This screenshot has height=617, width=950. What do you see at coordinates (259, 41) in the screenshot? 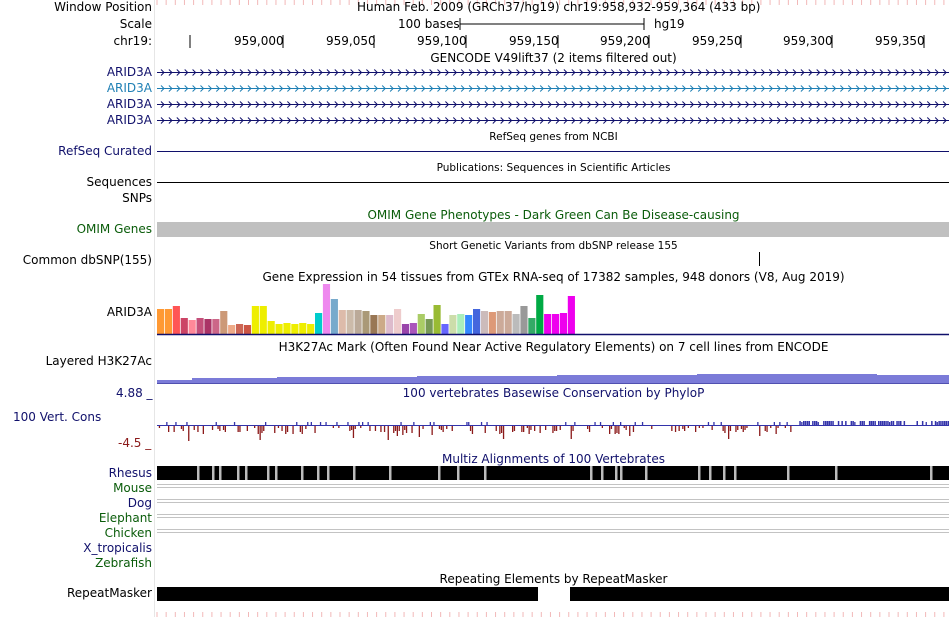
I see `ruler-tick-label: 959,000` at bounding box center [259, 41].